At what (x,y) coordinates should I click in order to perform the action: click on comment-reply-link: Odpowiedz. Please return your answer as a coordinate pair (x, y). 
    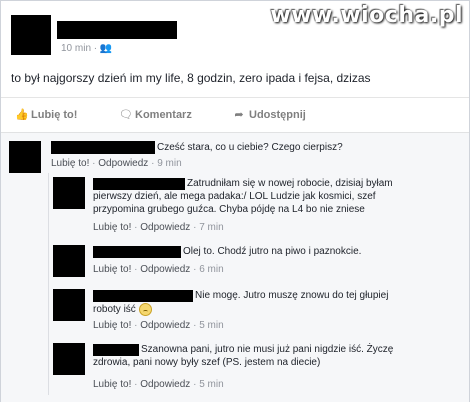
    Looking at the image, I should click on (123, 163).